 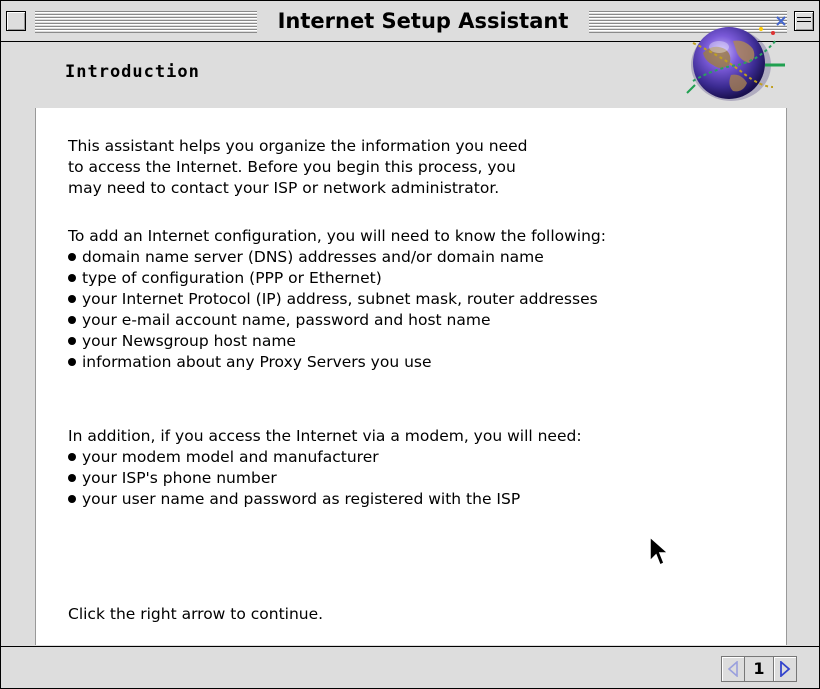 I want to click on mouse-pointer-icon, so click(x=659, y=551).